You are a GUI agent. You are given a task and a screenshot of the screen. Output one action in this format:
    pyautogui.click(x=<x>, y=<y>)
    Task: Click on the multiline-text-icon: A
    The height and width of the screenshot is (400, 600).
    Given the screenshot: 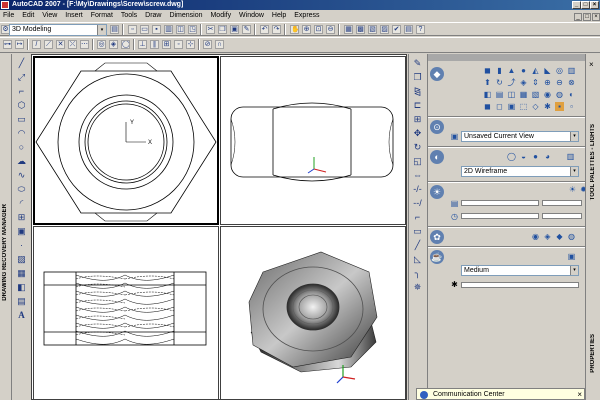 What is the action you would take?
    pyautogui.click(x=21, y=315)
    